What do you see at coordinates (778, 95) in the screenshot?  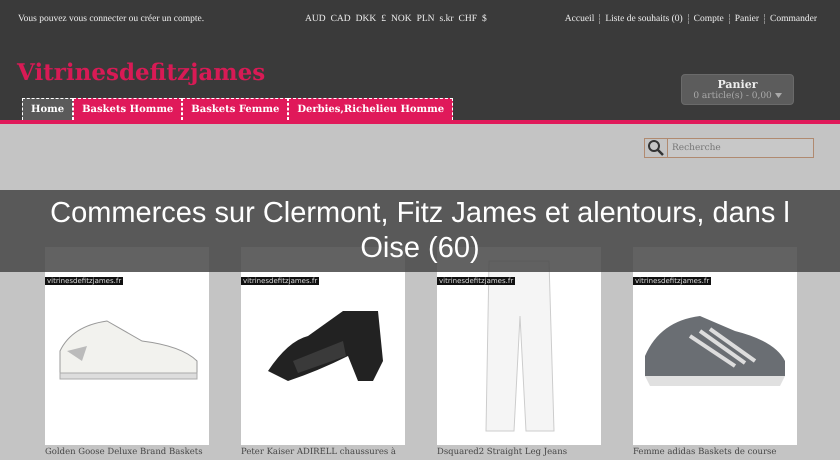 I see `caret-icon` at bounding box center [778, 95].